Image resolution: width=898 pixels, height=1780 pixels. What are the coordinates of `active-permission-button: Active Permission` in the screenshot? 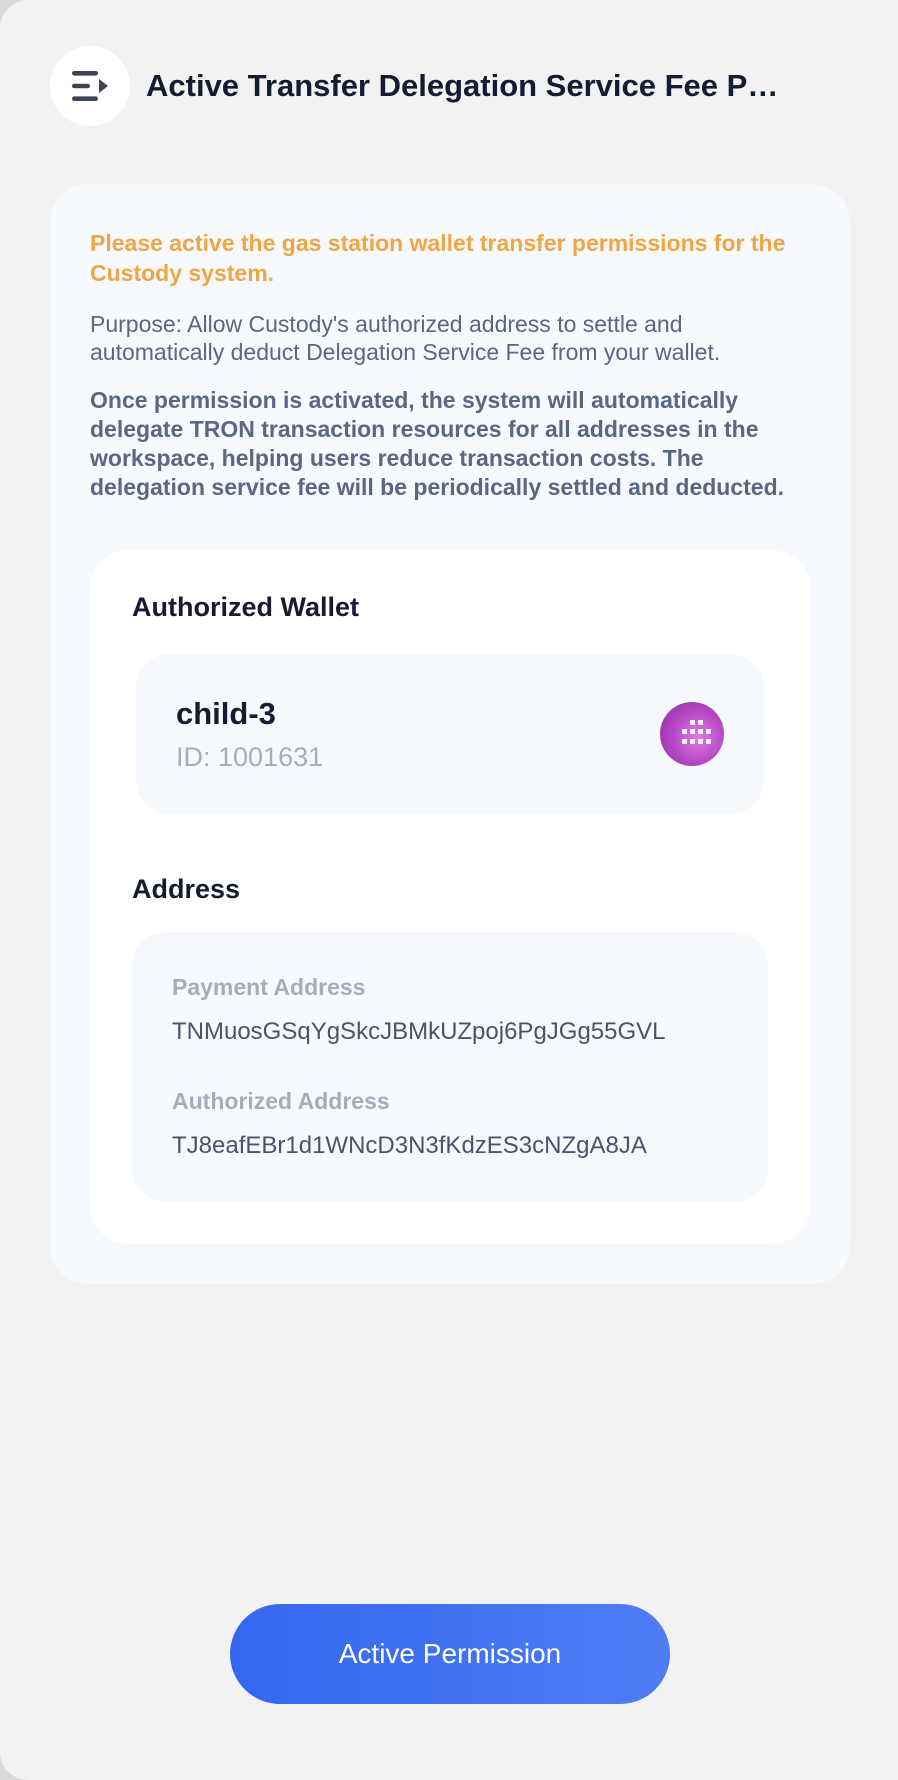 It's located at (450, 1654).